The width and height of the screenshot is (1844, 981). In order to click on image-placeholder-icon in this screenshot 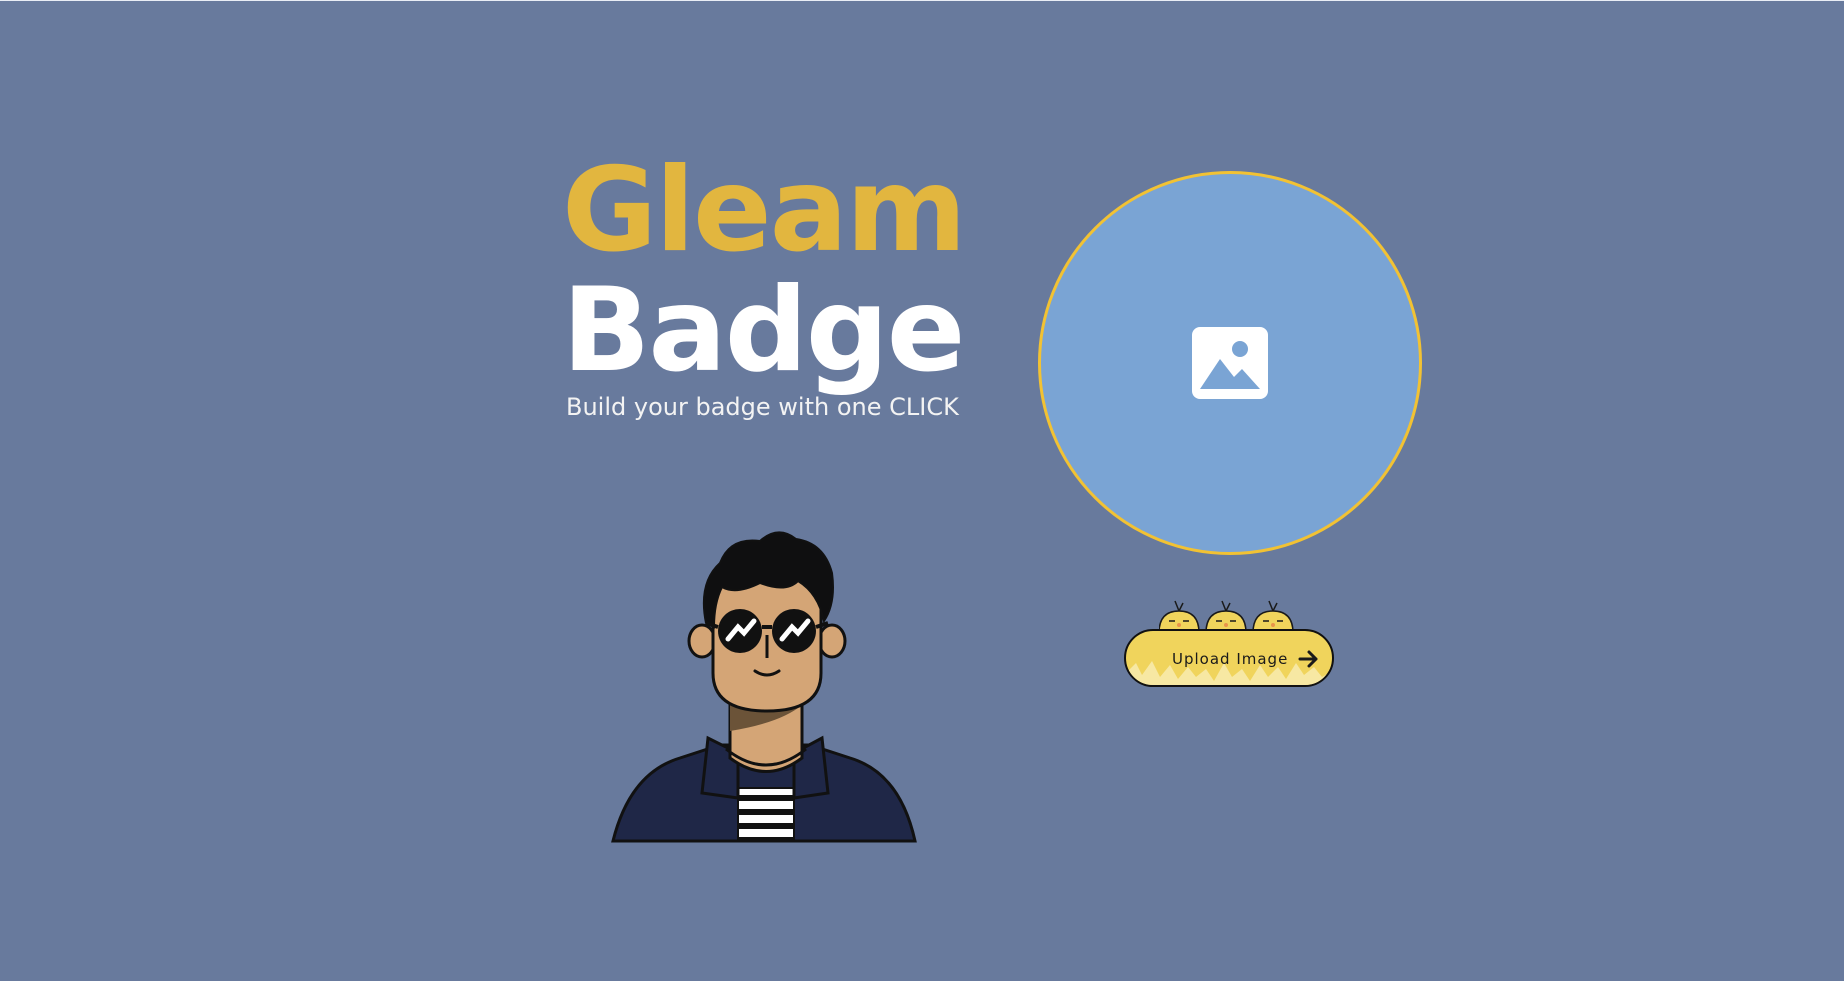, I will do `click(1230, 363)`.